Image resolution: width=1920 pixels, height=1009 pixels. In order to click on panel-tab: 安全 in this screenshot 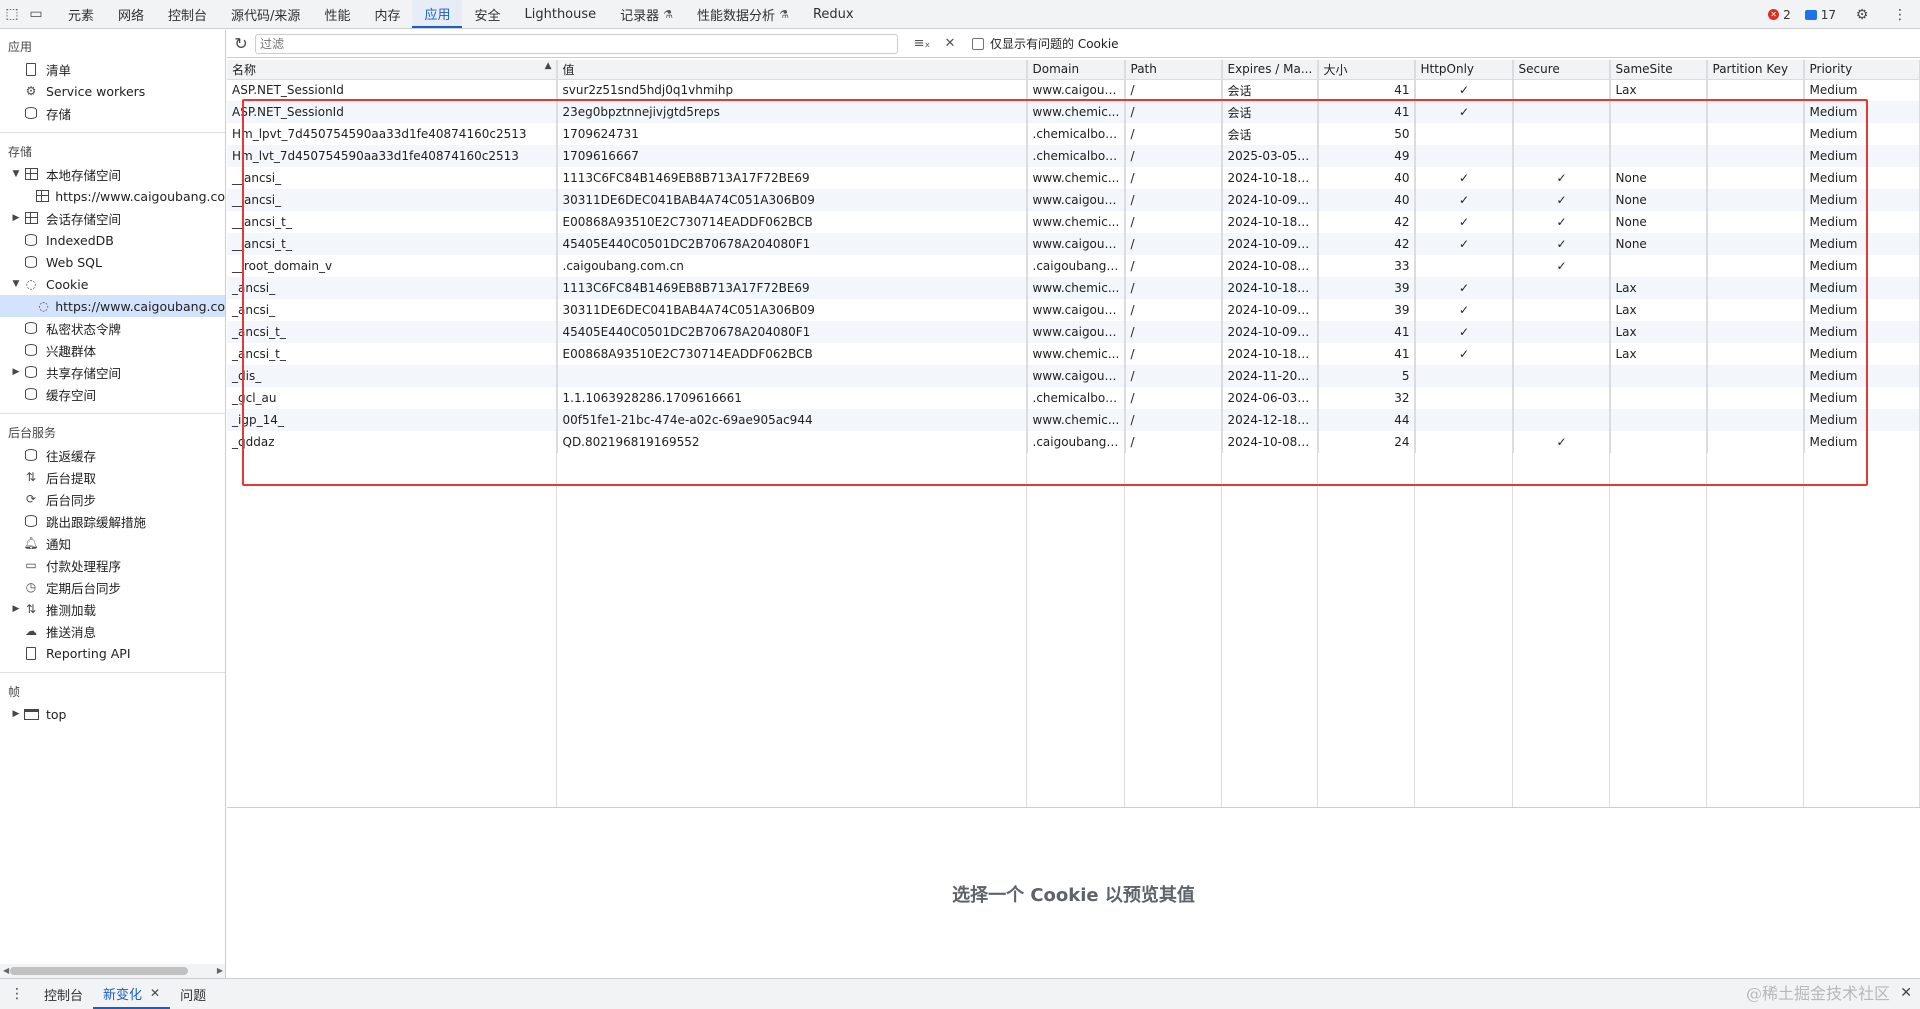, I will do `click(487, 14)`.